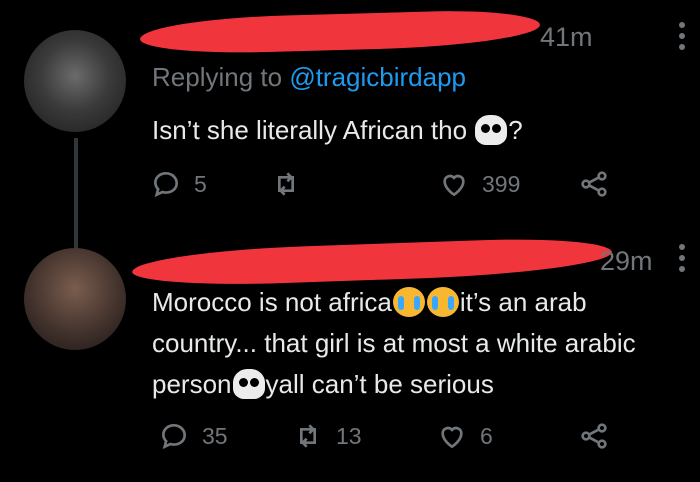  Describe the element at coordinates (327, 436) in the screenshot. I see `retweet-button: 13` at that location.